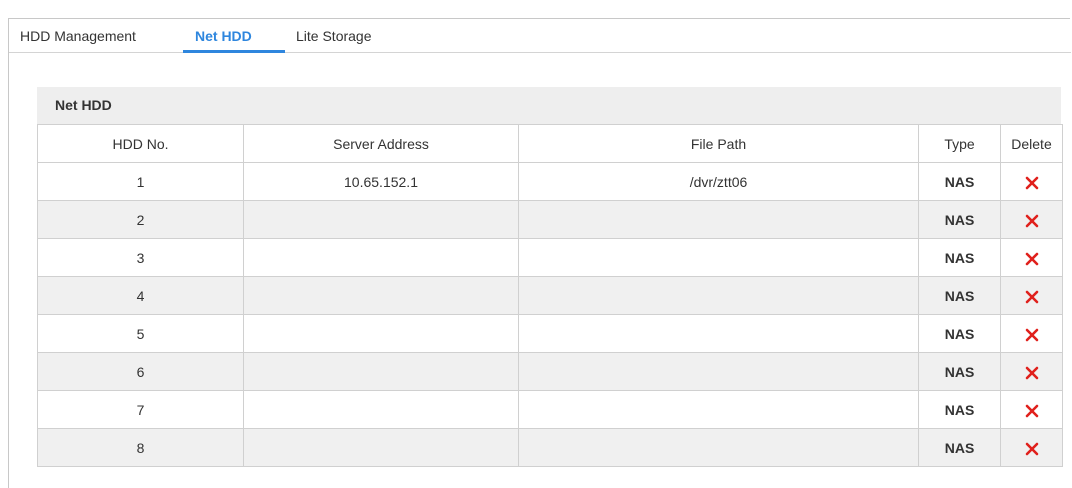 The image size is (1072, 488). Describe the element at coordinates (718, 143) in the screenshot. I see `column-header-file-path: File Path` at that location.